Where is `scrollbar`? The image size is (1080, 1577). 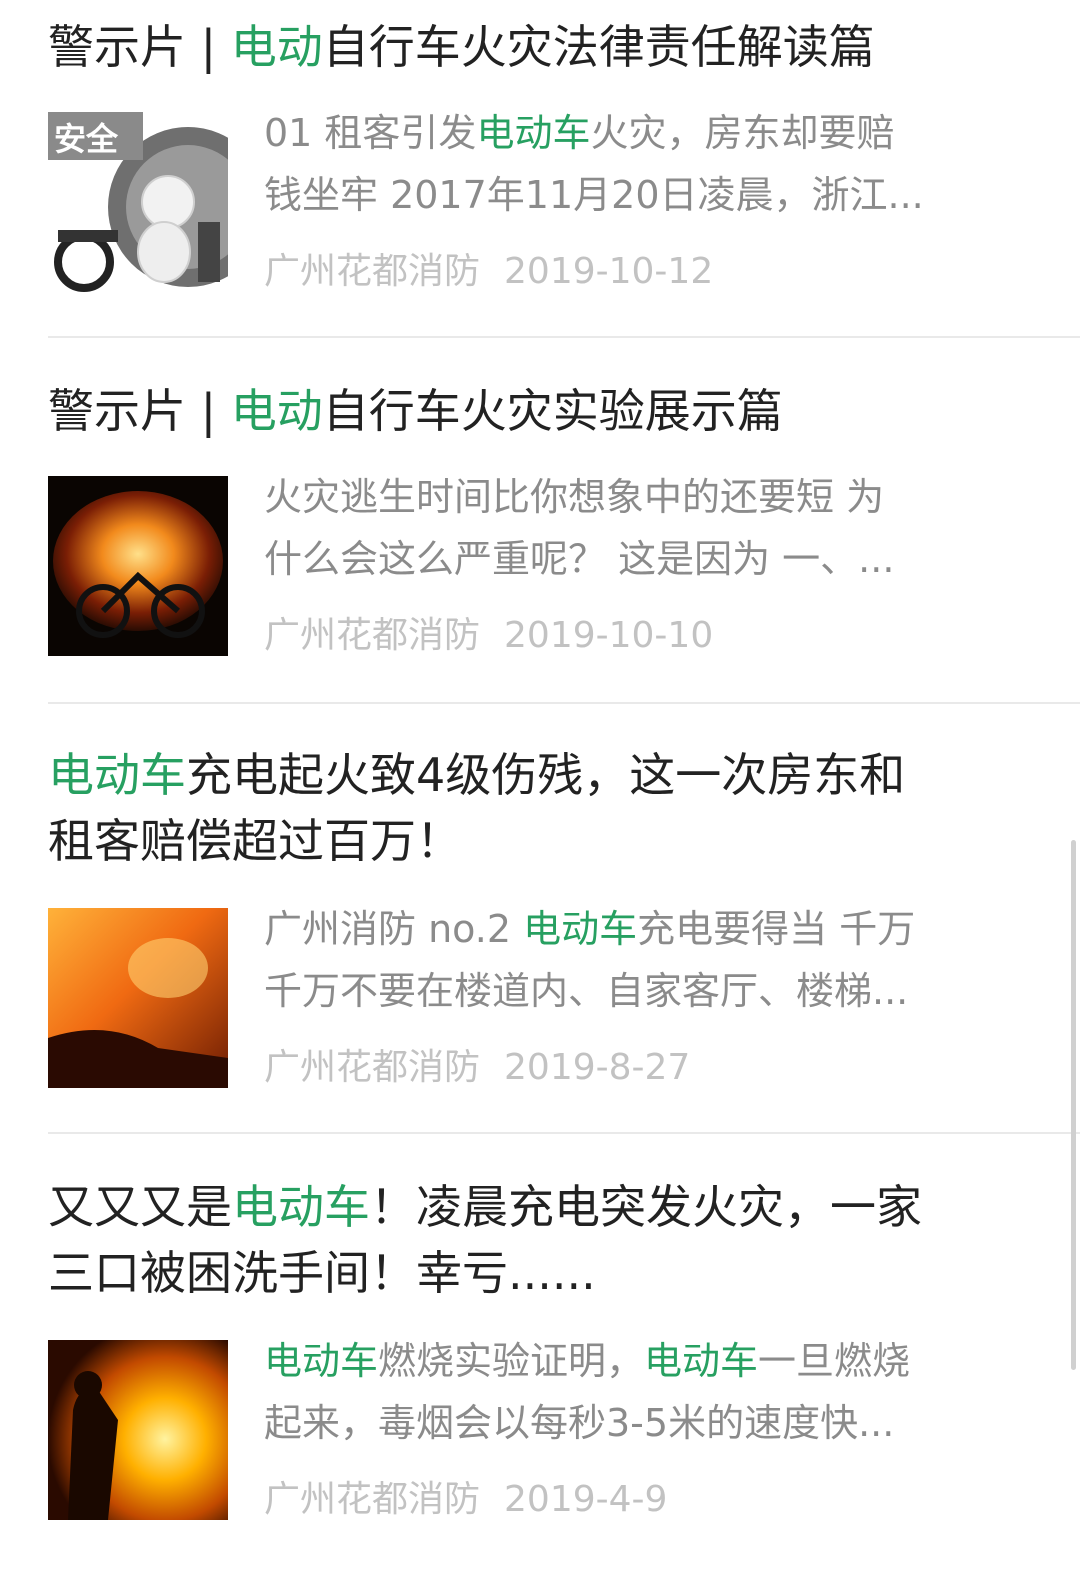
scrollbar is located at coordinates (1073, 1105).